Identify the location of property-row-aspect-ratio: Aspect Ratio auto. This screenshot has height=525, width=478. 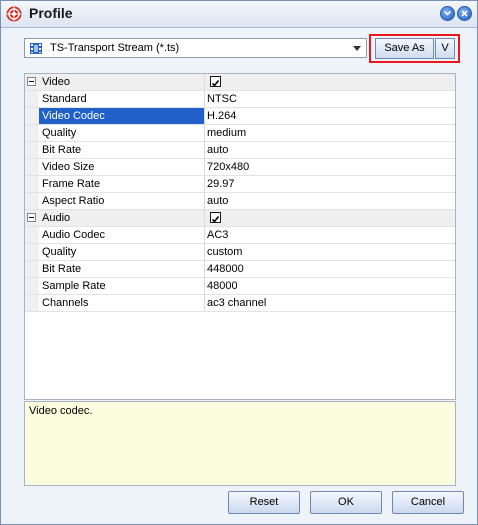
(240, 201).